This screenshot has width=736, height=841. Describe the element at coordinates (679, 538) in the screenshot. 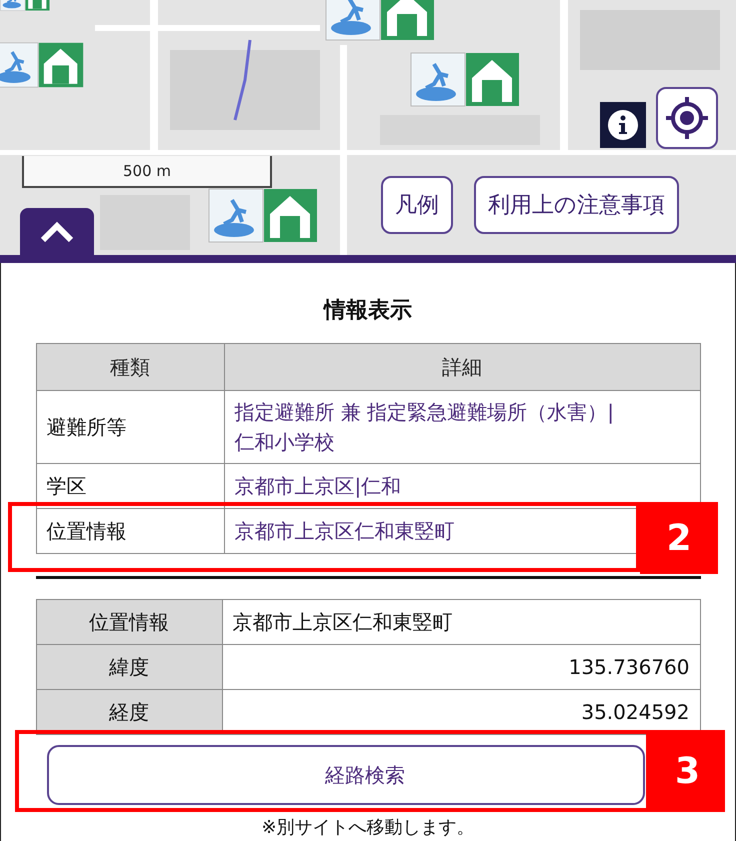

I see `callout-number: 2` at that location.